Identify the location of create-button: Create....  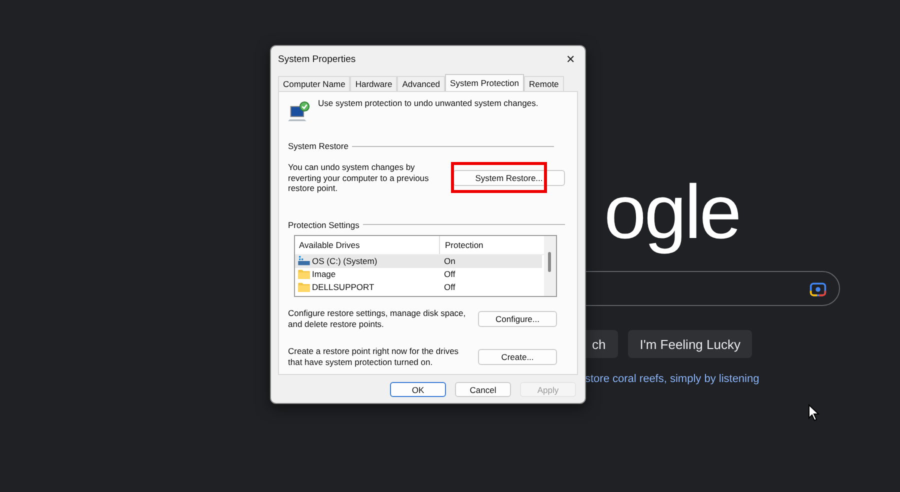
(517, 356).